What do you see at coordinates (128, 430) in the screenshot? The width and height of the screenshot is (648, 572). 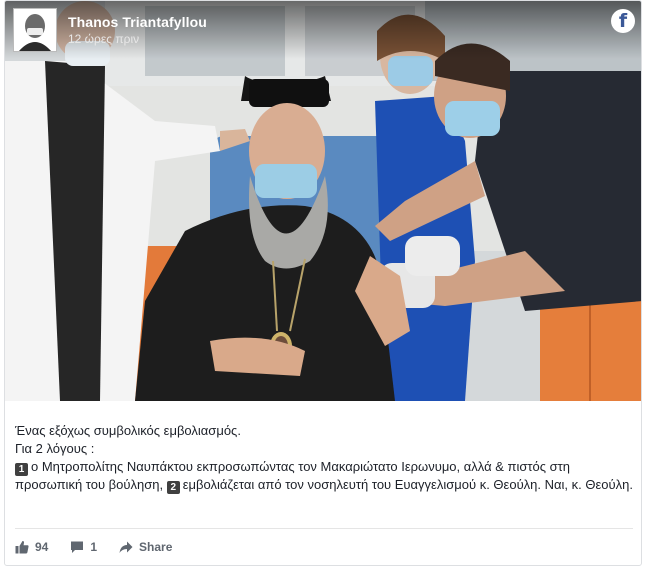 I see `caption-line: Ένας εξόχως συμβολικός εμβολιασμός.` at bounding box center [128, 430].